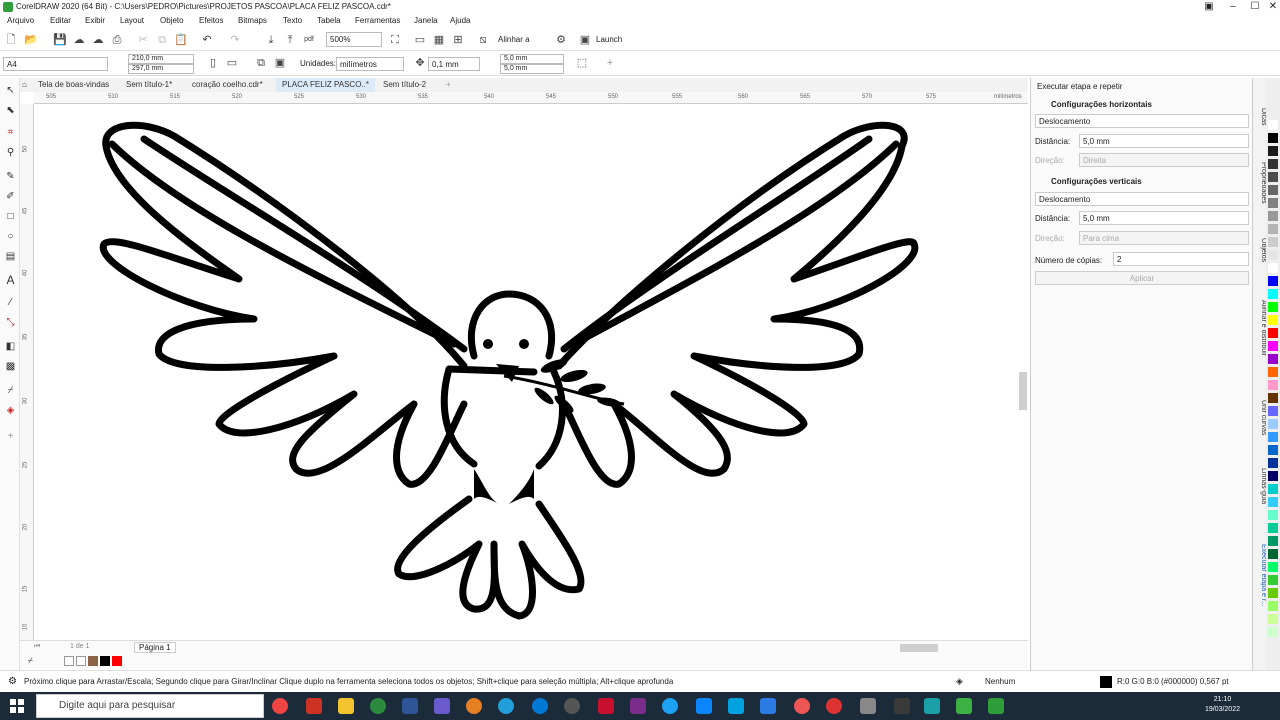  What do you see at coordinates (1222, 705) in the screenshot?
I see `taskbar-clock: 21:10 19/03/2022` at bounding box center [1222, 705].